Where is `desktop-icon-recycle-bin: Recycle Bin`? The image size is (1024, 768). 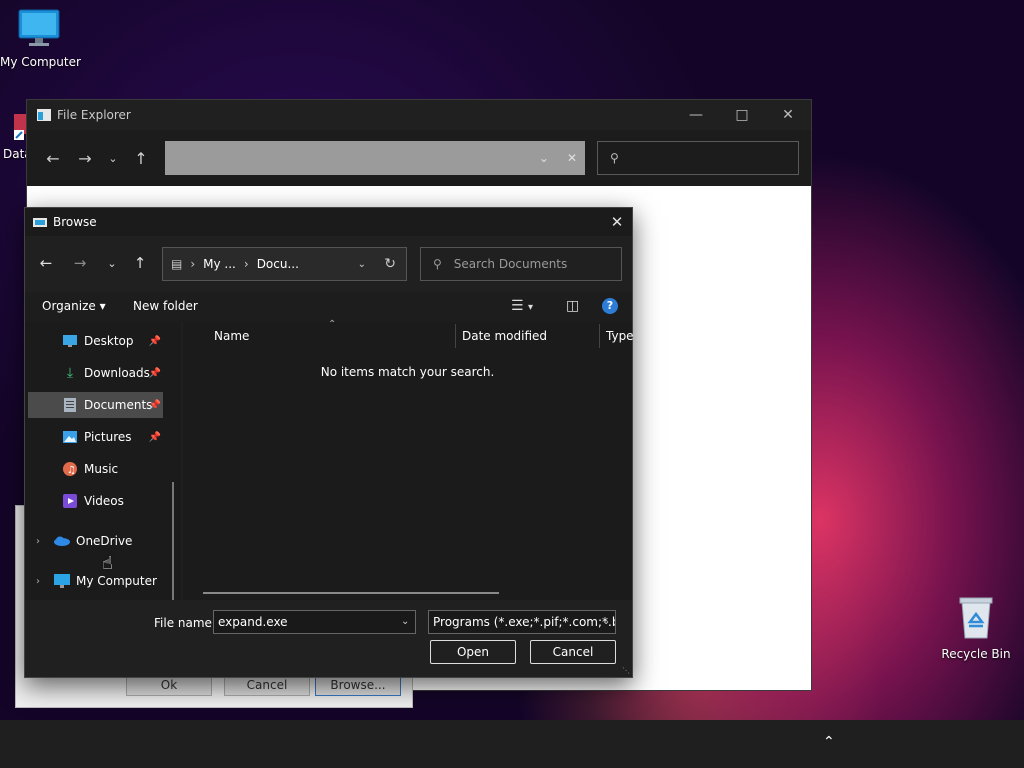 desktop-icon-recycle-bin: Recycle Bin is located at coordinates (976, 628).